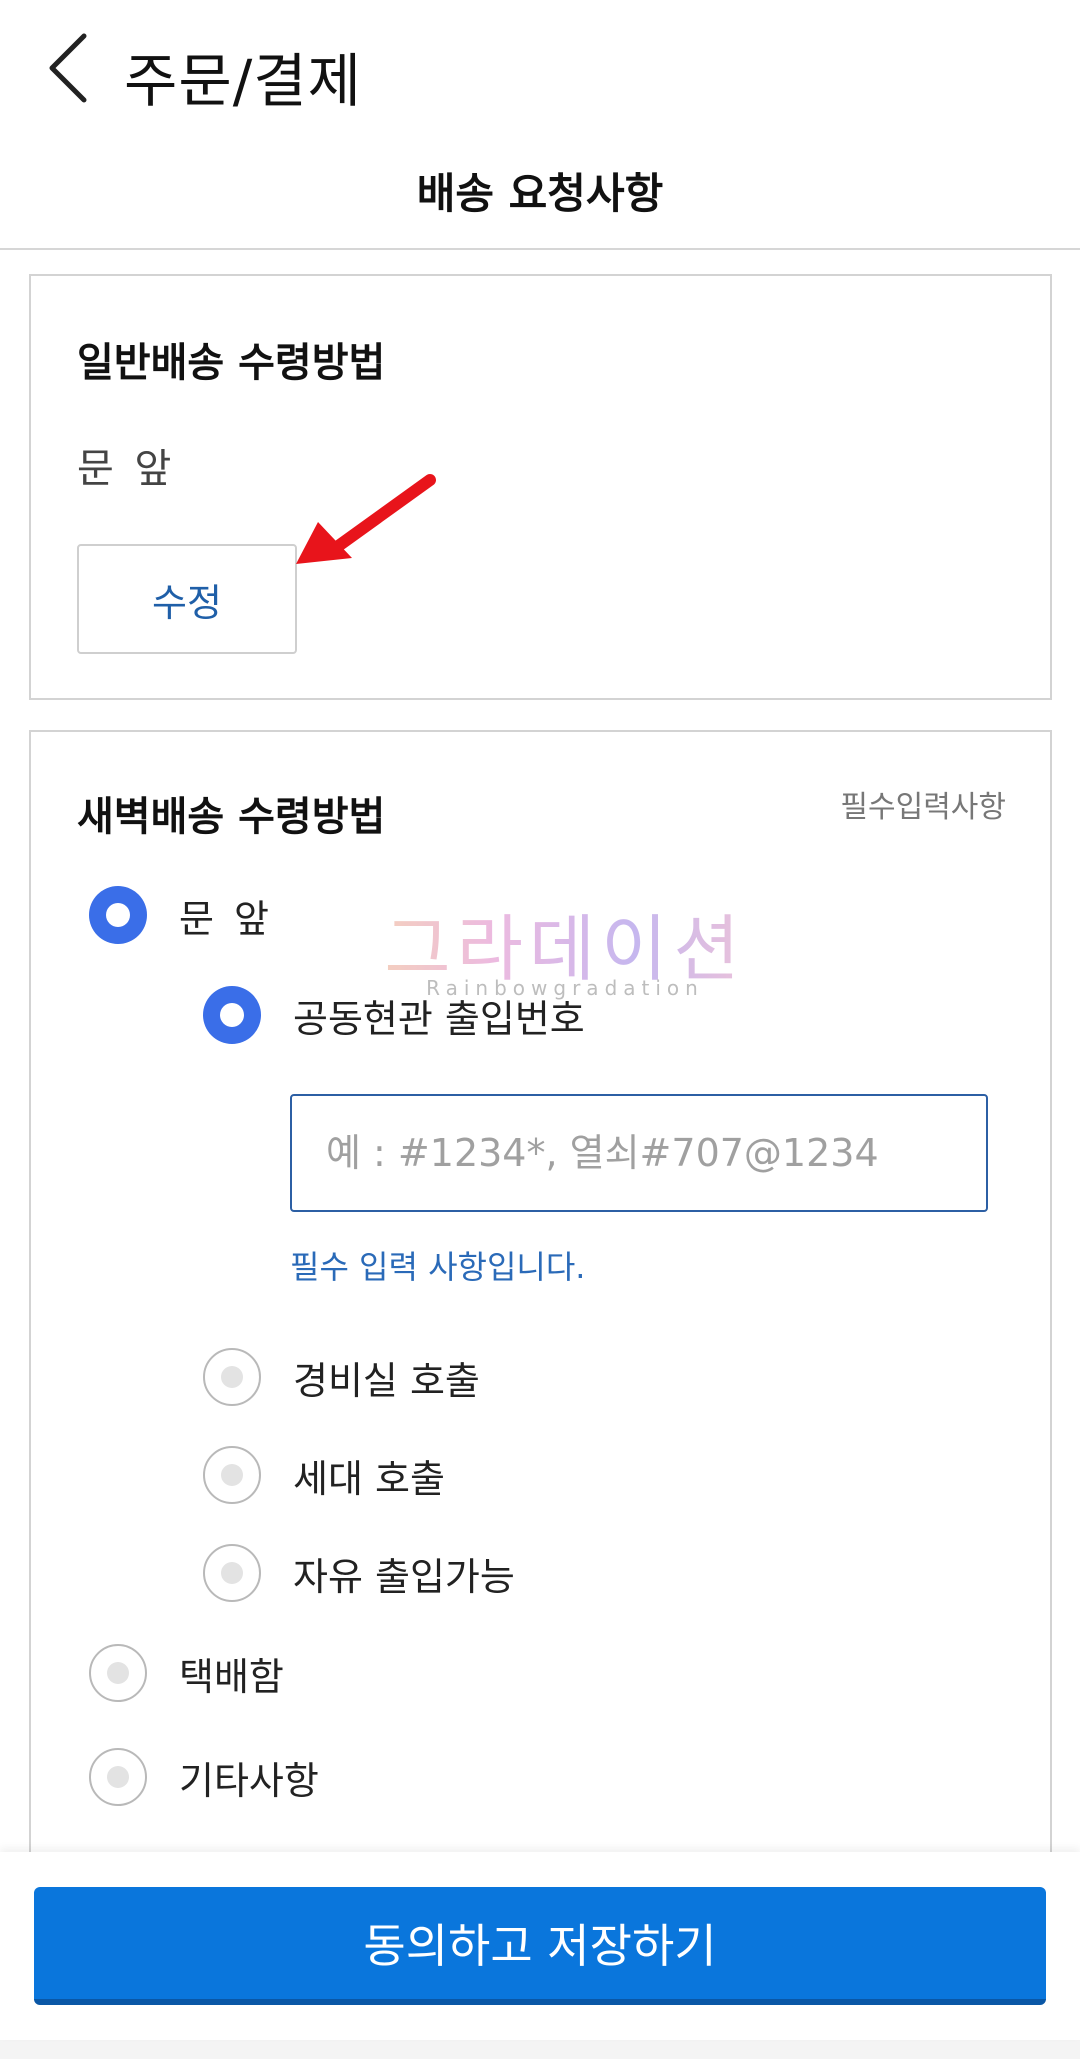 The height and width of the screenshot is (2059, 1080). Describe the element at coordinates (540, 70) in the screenshot. I see `top-app-bar: 주문/결제` at that location.